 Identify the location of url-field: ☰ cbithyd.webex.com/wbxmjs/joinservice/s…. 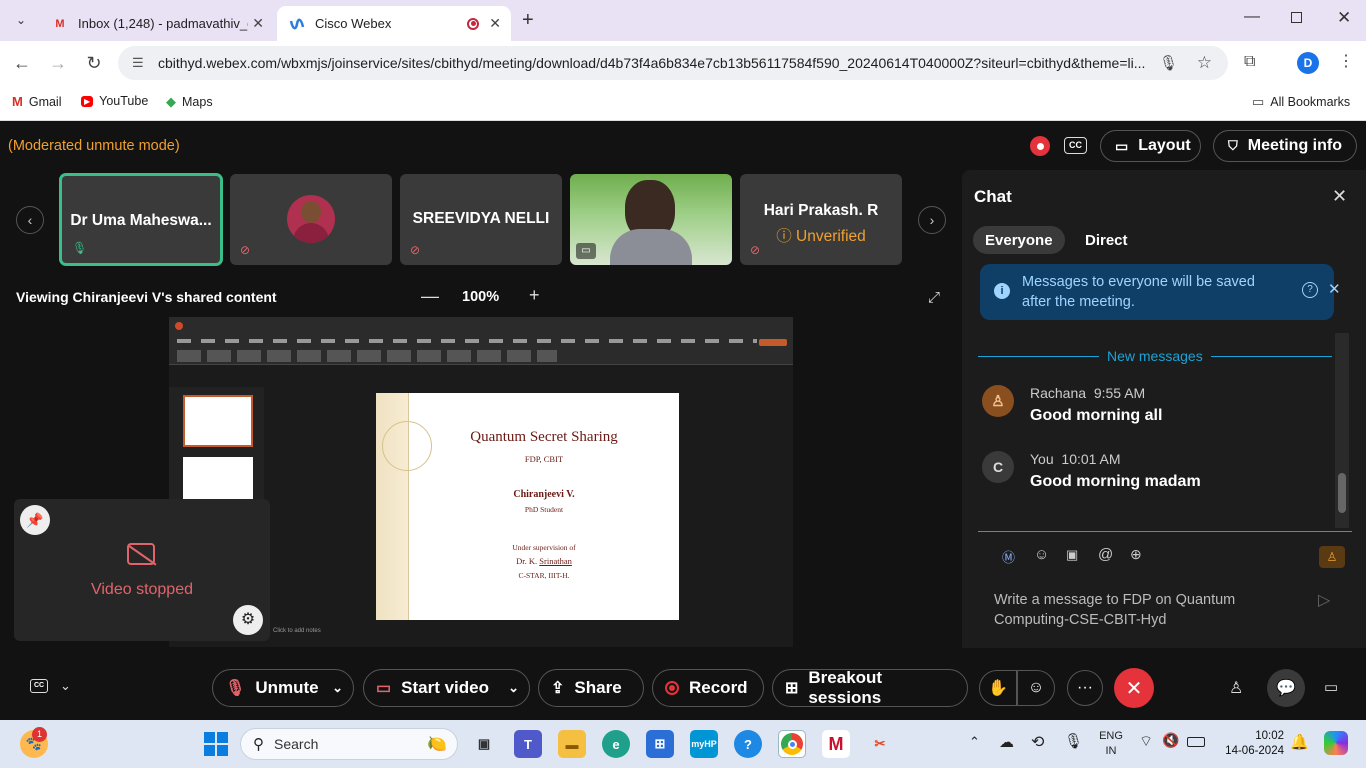
(673, 63).